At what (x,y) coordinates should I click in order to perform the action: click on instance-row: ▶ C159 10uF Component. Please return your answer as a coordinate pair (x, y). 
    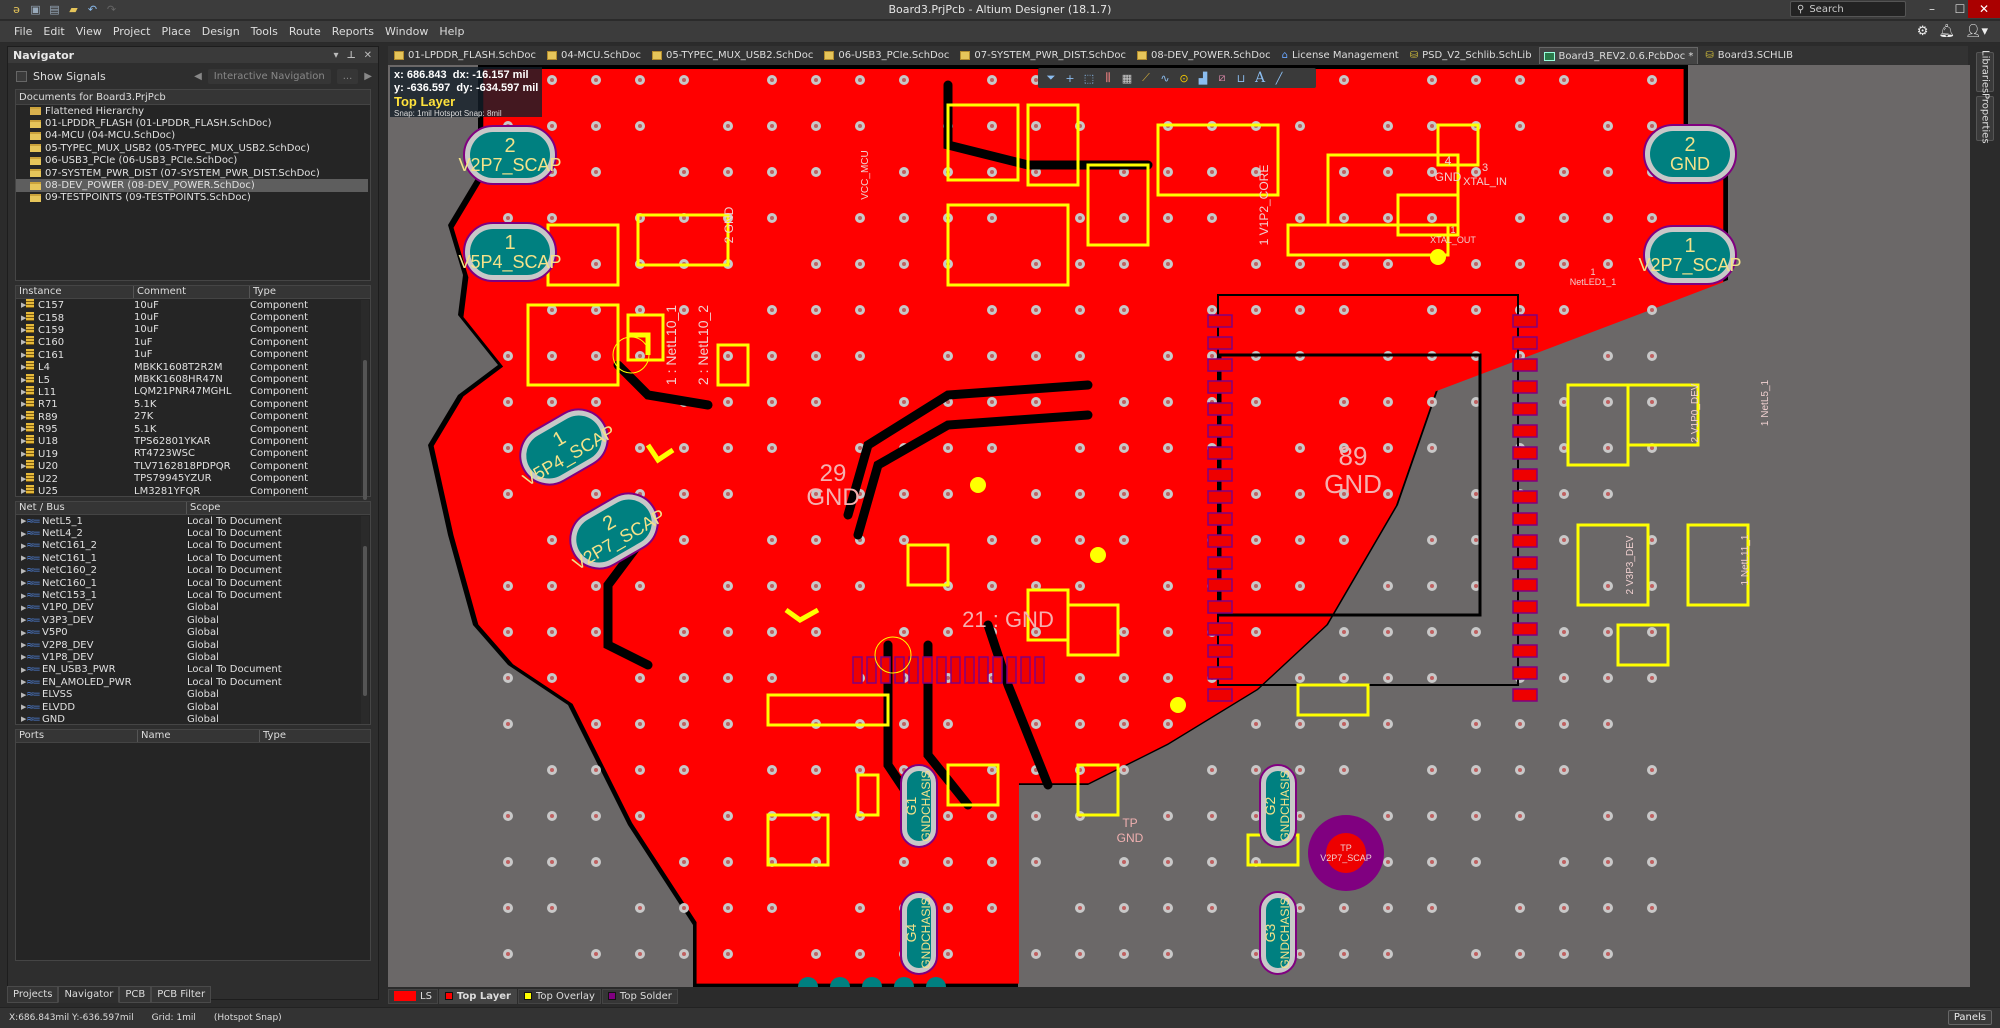
    Looking at the image, I should click on (193, 329).